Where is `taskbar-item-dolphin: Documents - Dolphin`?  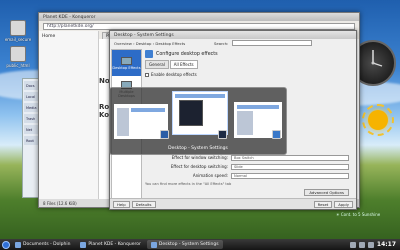 taskbar-item-dolphin: Documents - Dolphin is located at coordinates (42, 244).